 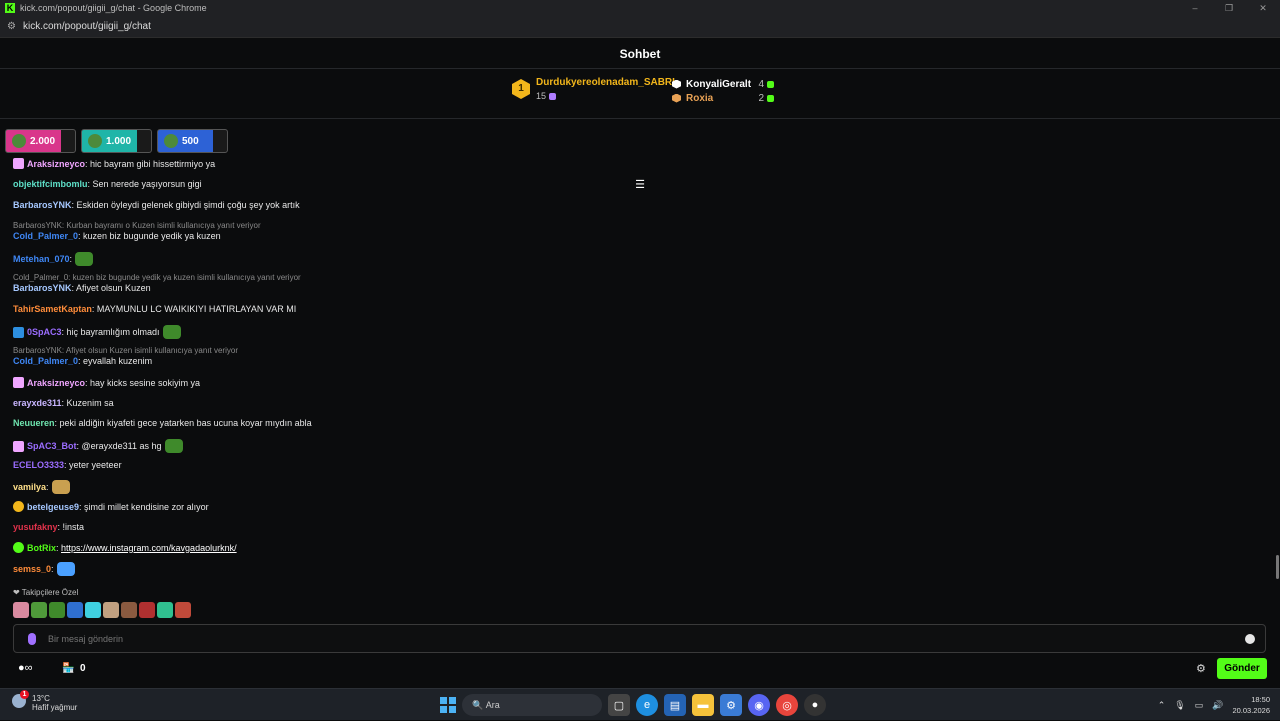 I want to click on chat-message-text: : Sen nerede yaşıyorsun gigi, so click(x=144, y=184).